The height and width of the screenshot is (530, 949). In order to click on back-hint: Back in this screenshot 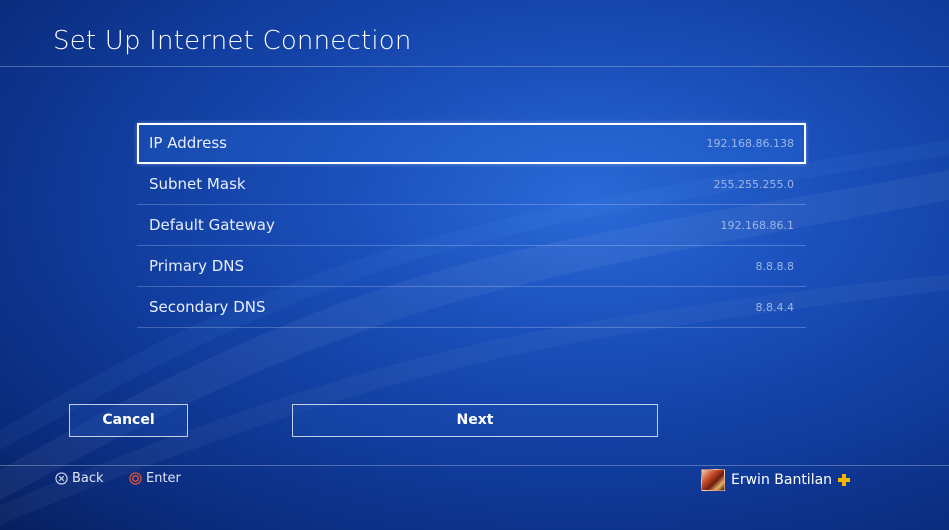, I will do `click(79, 478)`.